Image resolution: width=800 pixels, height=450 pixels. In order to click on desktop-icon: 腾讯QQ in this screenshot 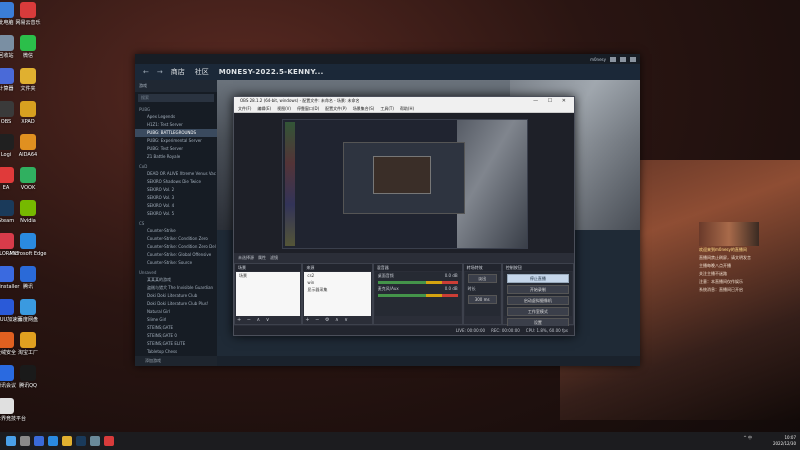, I will do `click(28, 377)`.